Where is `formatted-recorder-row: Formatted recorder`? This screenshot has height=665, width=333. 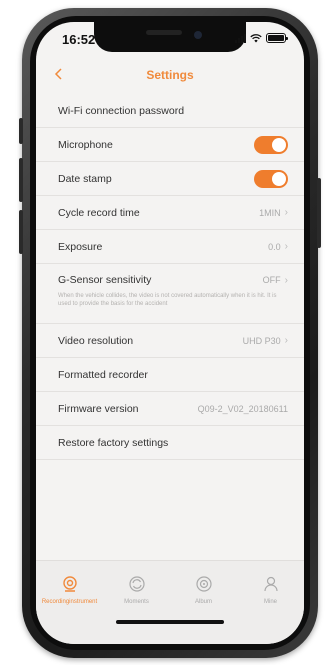
formatted-recorder-row: Formatted recorder is located at coordinates (170, 375).